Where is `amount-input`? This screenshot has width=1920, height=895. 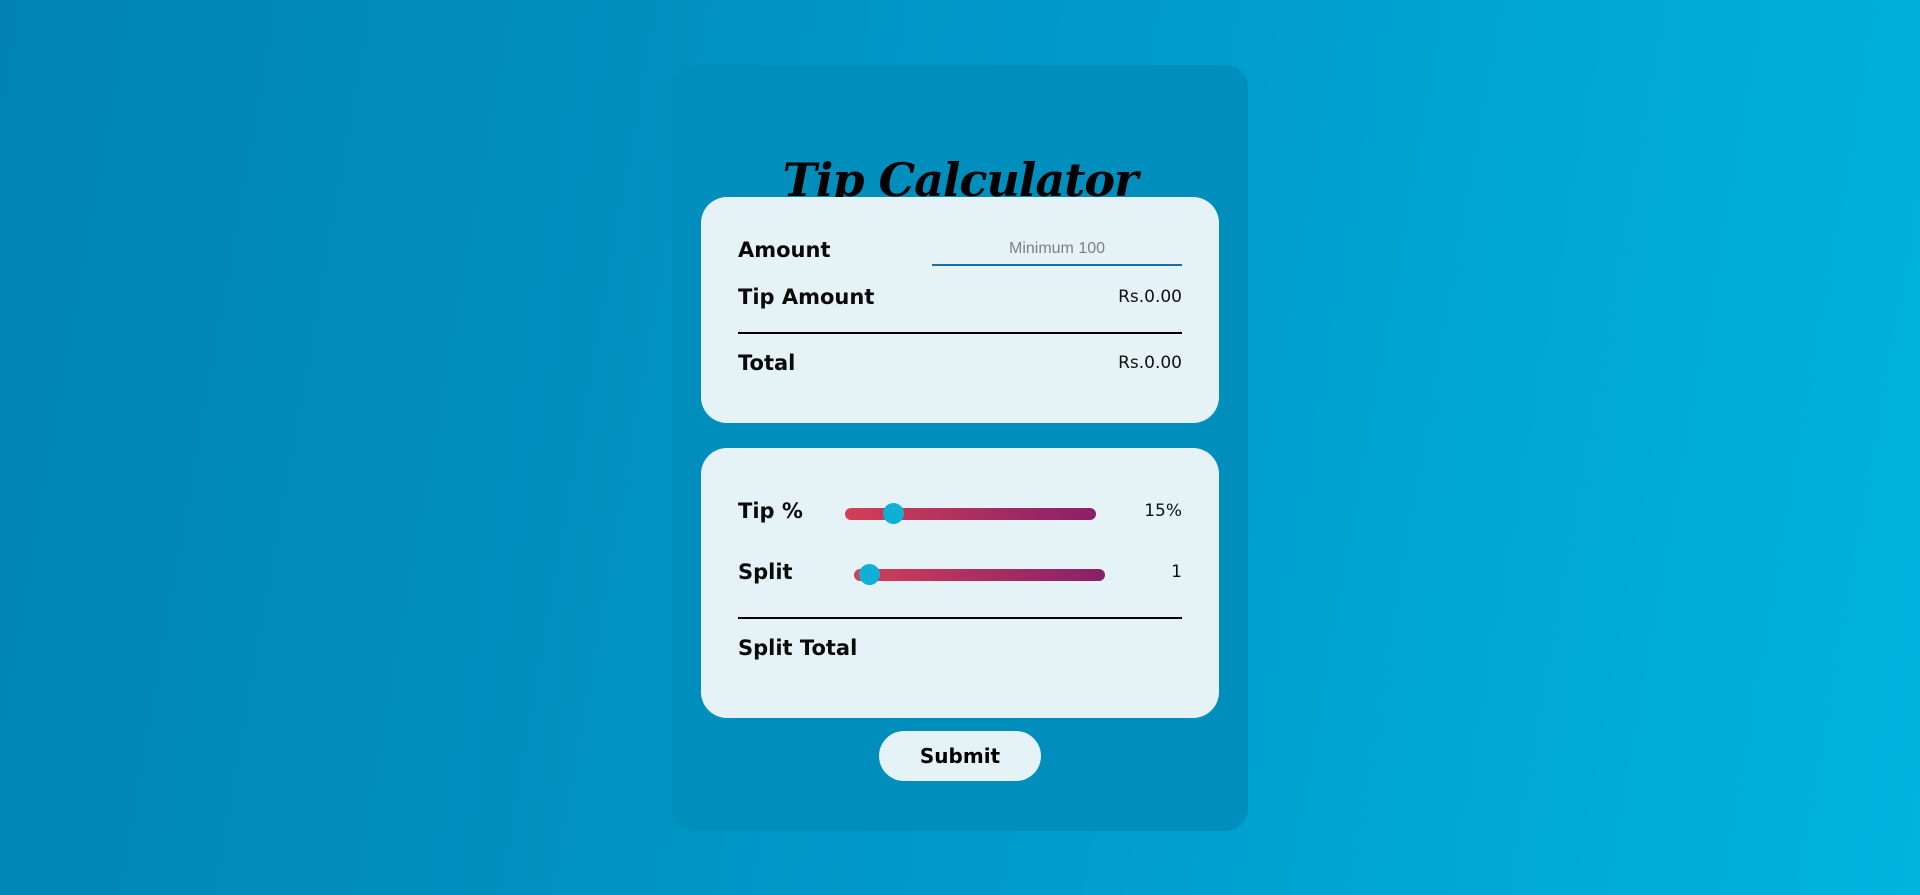
amount-input is located at coordinates (1057, 250).